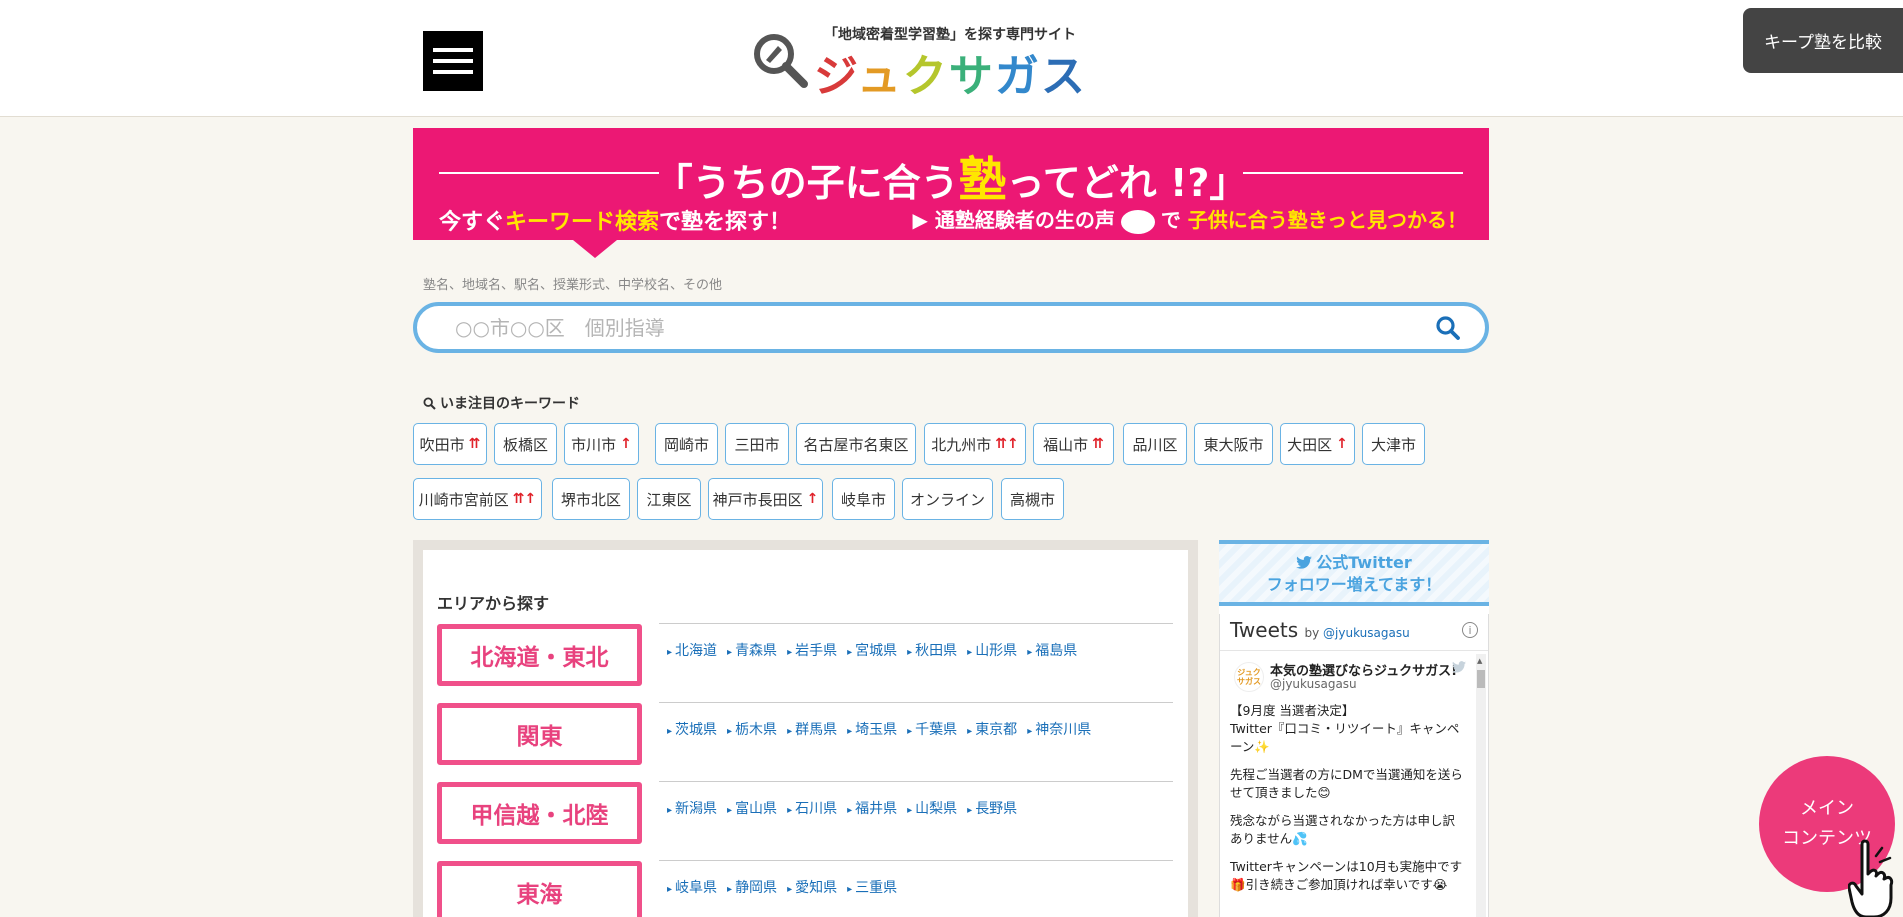  Describe the element at coordinates (669, 499) in the screenshot. I see `keyword-tag: 江東区` at that location.